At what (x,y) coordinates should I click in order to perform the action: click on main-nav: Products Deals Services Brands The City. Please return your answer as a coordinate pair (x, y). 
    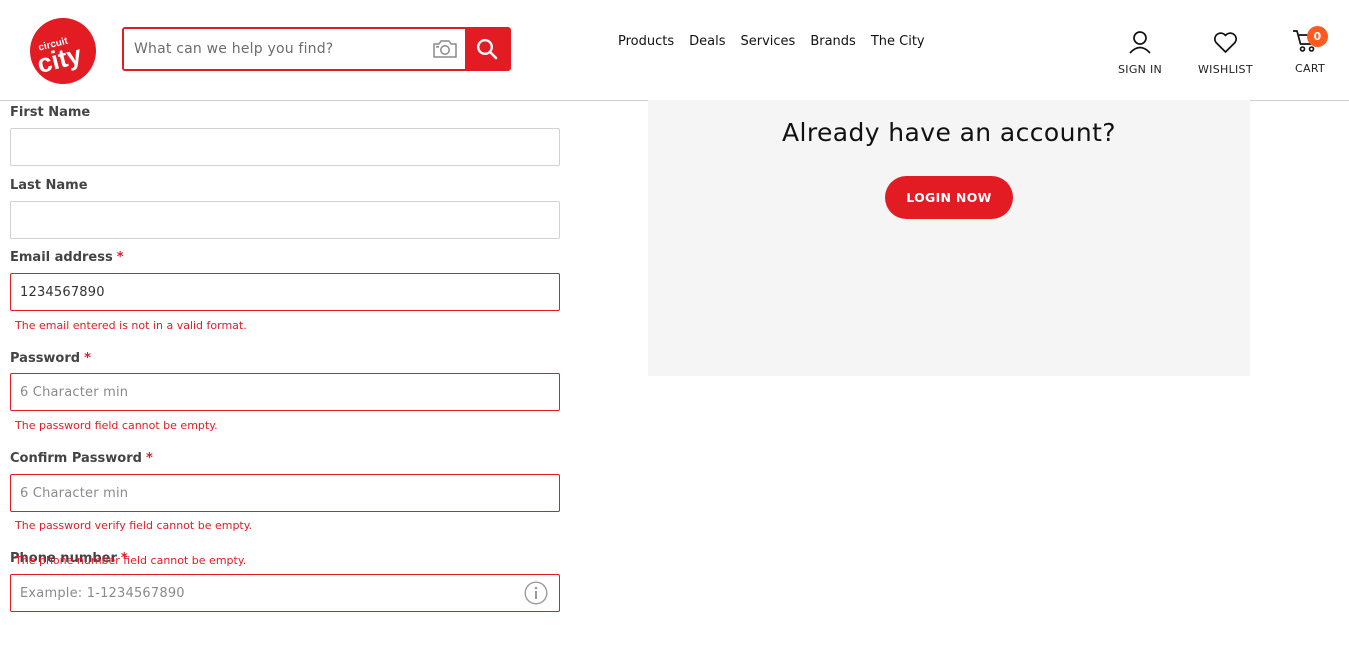
    Looking at the image, I should click on (771, 41).